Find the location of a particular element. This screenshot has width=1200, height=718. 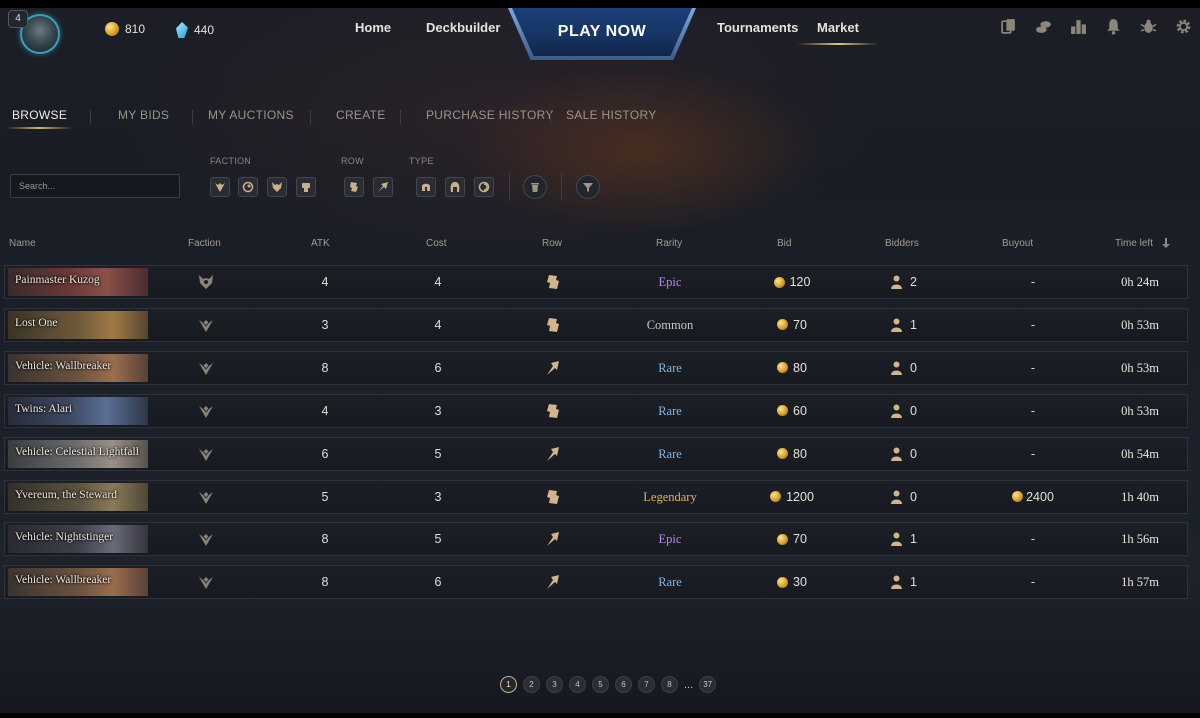

ranged-row-icon is located at coordinates (553, 539).